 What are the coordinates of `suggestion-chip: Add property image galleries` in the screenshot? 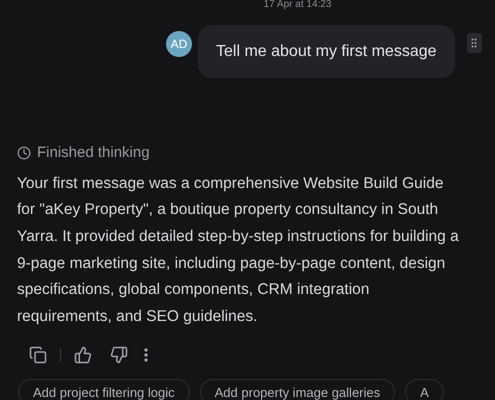 It's located at (298, 389).